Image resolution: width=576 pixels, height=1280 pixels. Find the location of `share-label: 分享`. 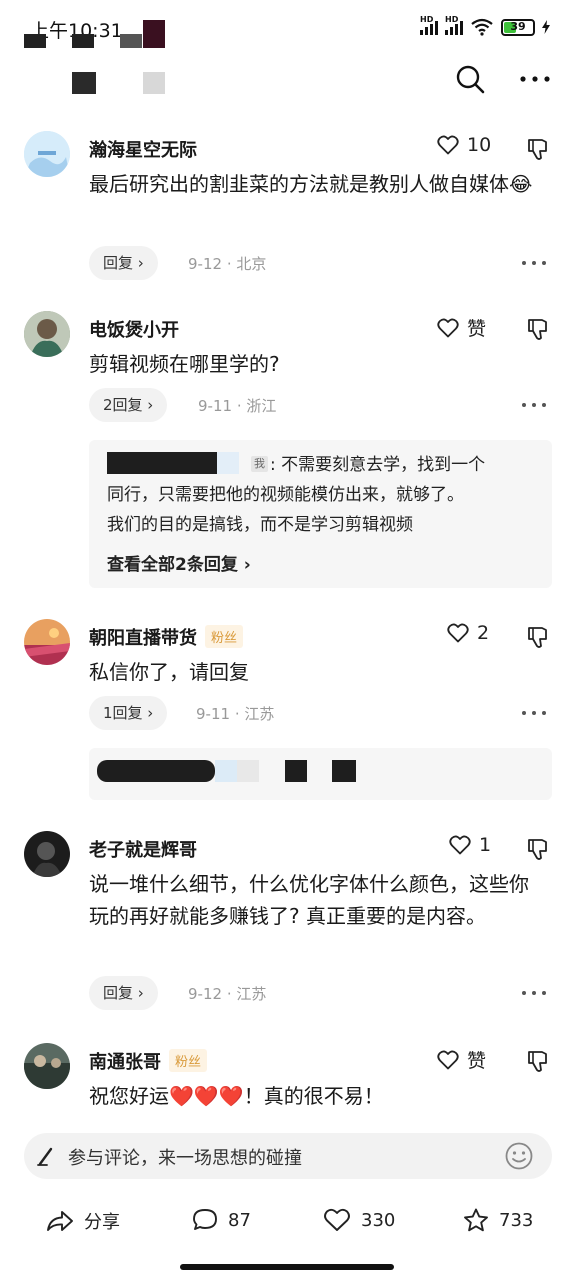

share-label: 分享 is located at coordinates (102, 1222).